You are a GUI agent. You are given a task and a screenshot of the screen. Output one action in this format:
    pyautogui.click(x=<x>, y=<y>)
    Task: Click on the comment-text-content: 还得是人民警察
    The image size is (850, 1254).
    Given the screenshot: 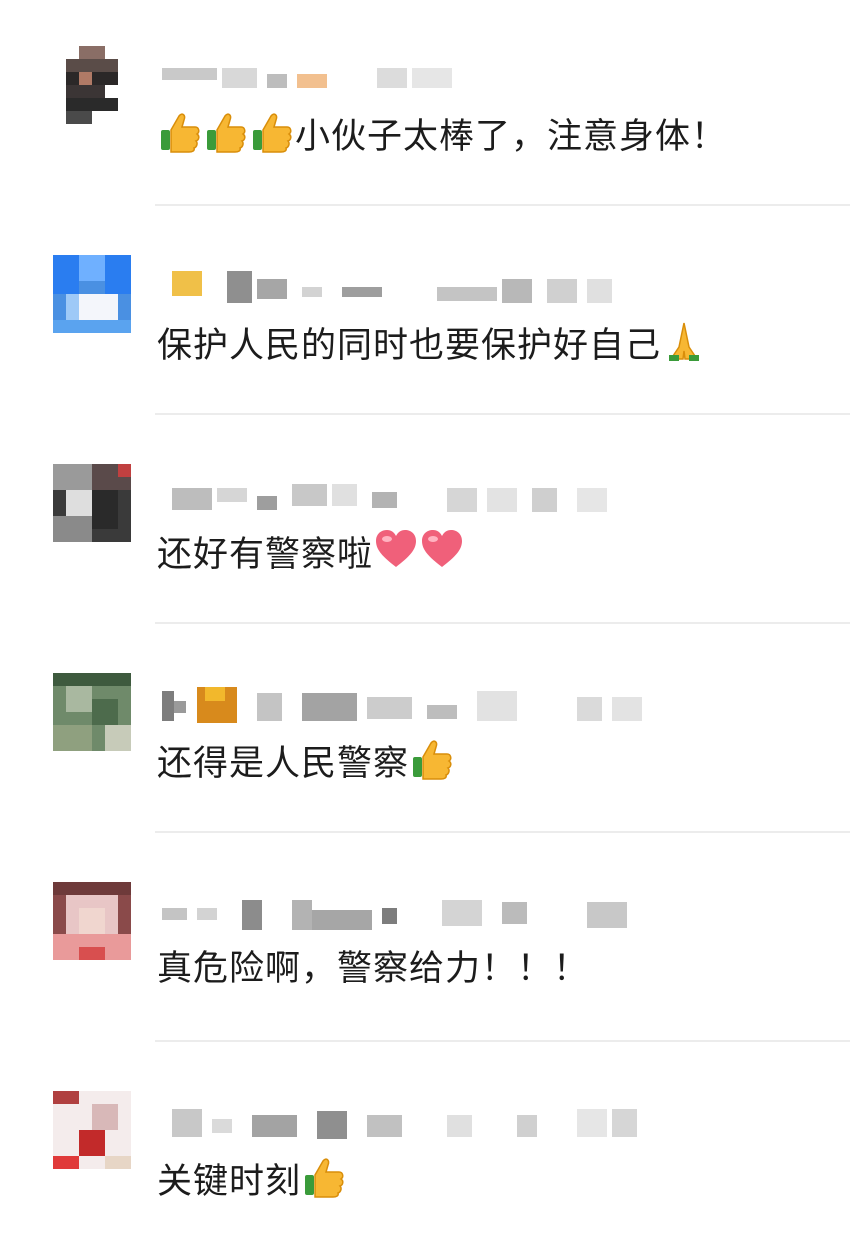 What is the action you would take?
    pyautogui.click(x=283, y=764)
    